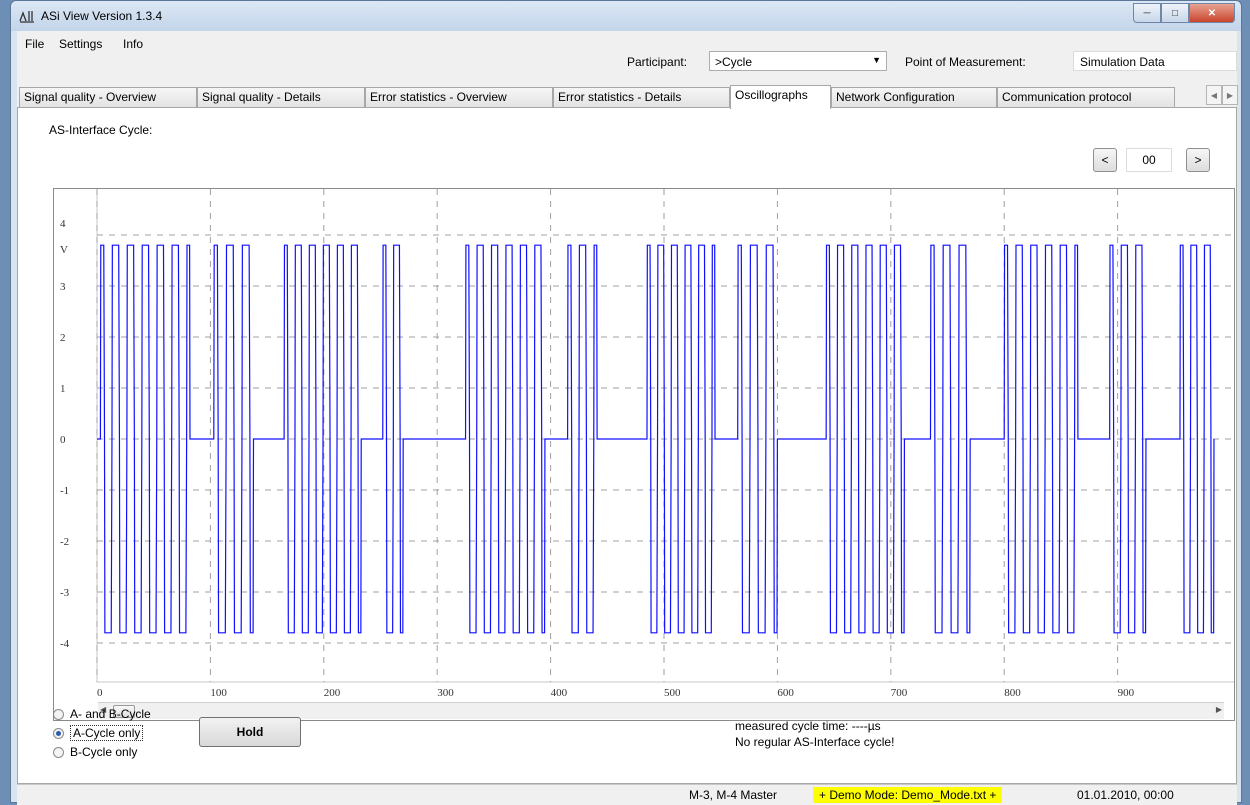  I want to click on app-logo-icon, so click(26, 17).